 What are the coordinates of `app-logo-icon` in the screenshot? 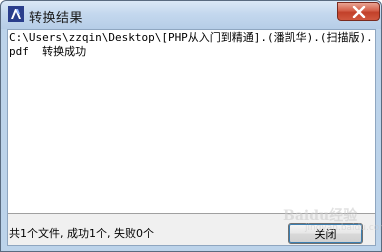 It's located at (16, 14).